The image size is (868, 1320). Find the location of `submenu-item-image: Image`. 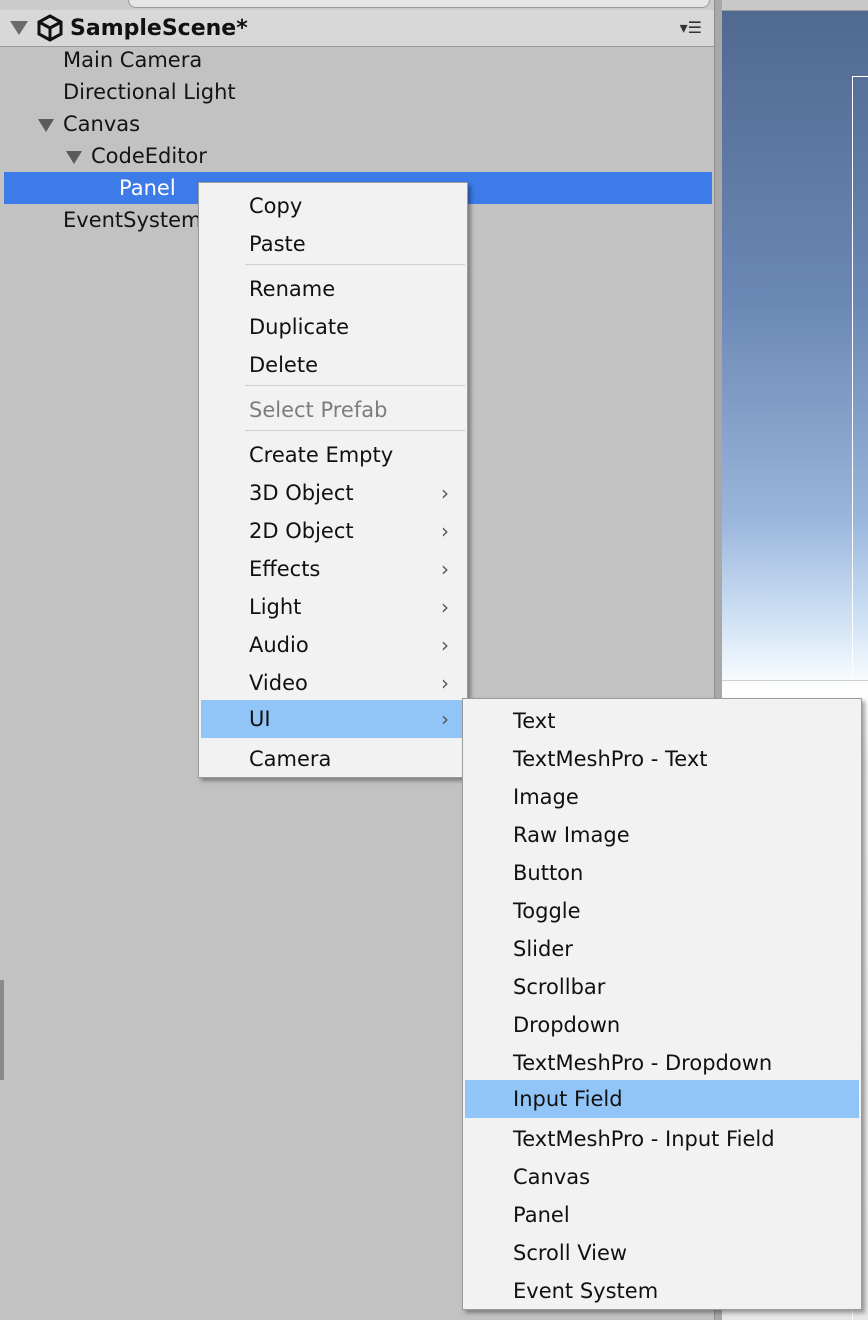

submenu-item-image: Image is located at coordinates (662, 797).